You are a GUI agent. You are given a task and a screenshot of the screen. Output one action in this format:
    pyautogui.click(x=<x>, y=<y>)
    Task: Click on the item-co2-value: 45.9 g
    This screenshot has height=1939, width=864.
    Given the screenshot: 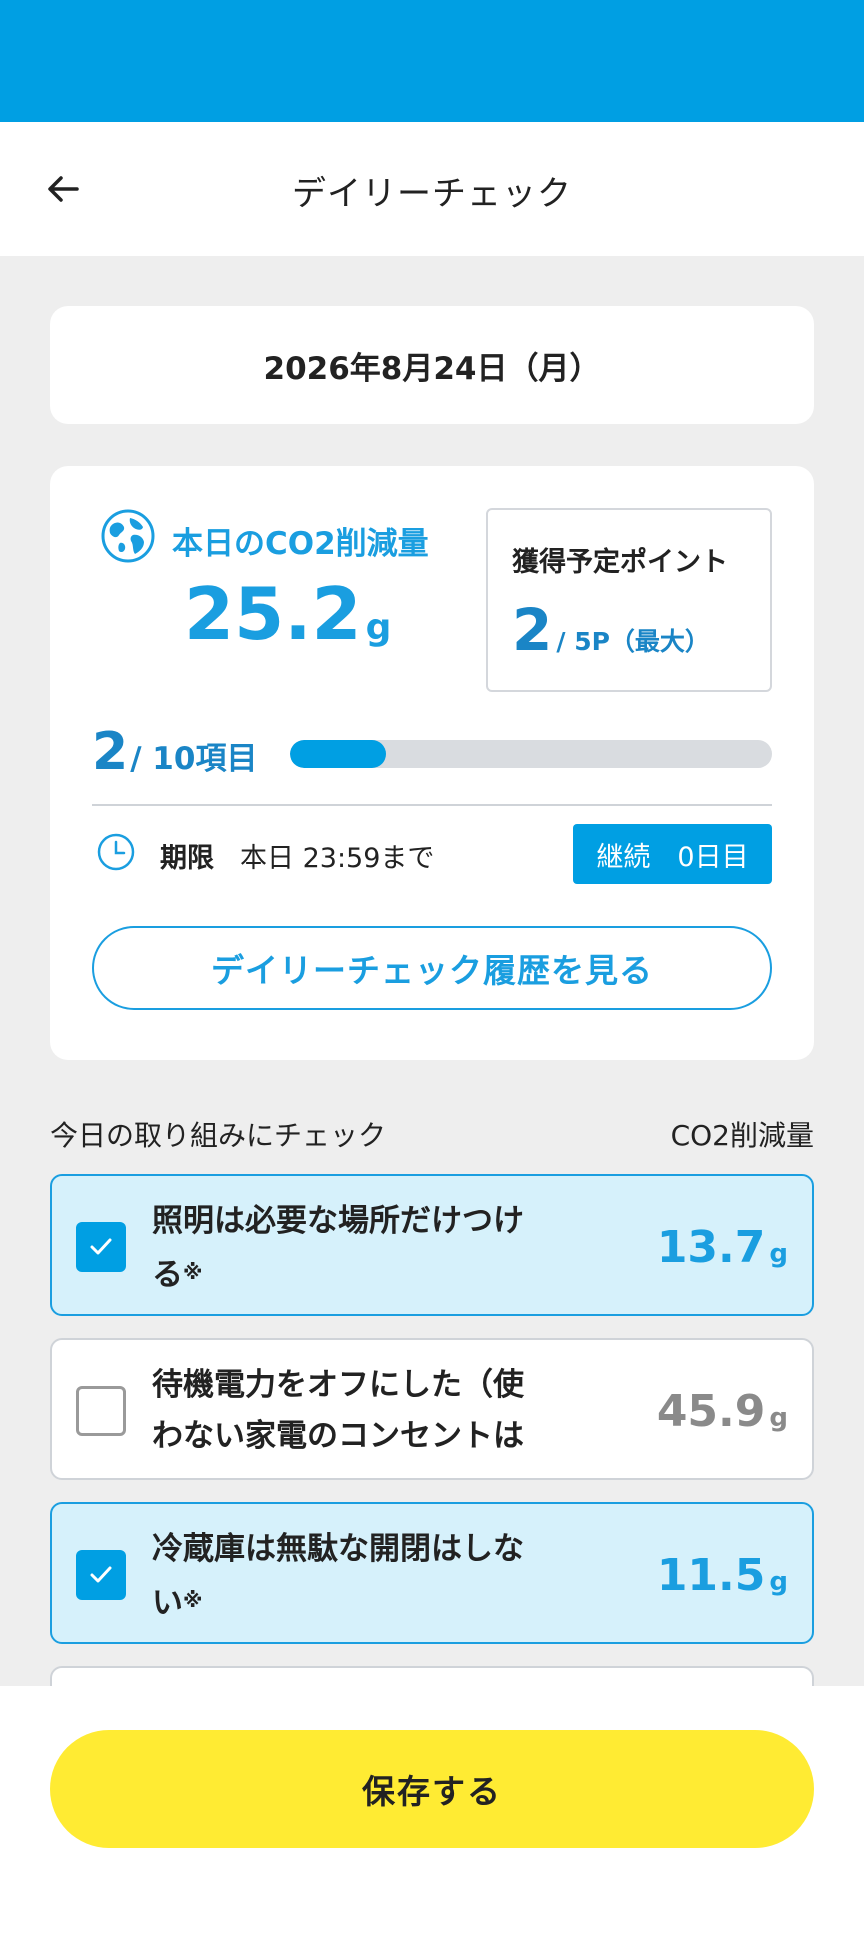 What is the action you would take?
    pyautogui.click(x=722, y=1411)
    